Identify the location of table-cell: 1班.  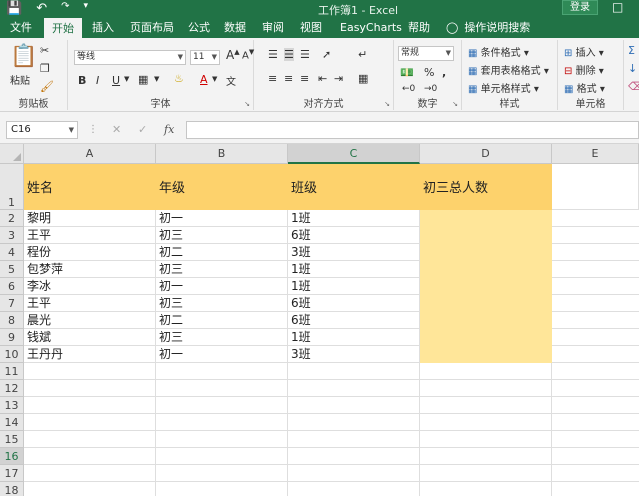
(354, 269).